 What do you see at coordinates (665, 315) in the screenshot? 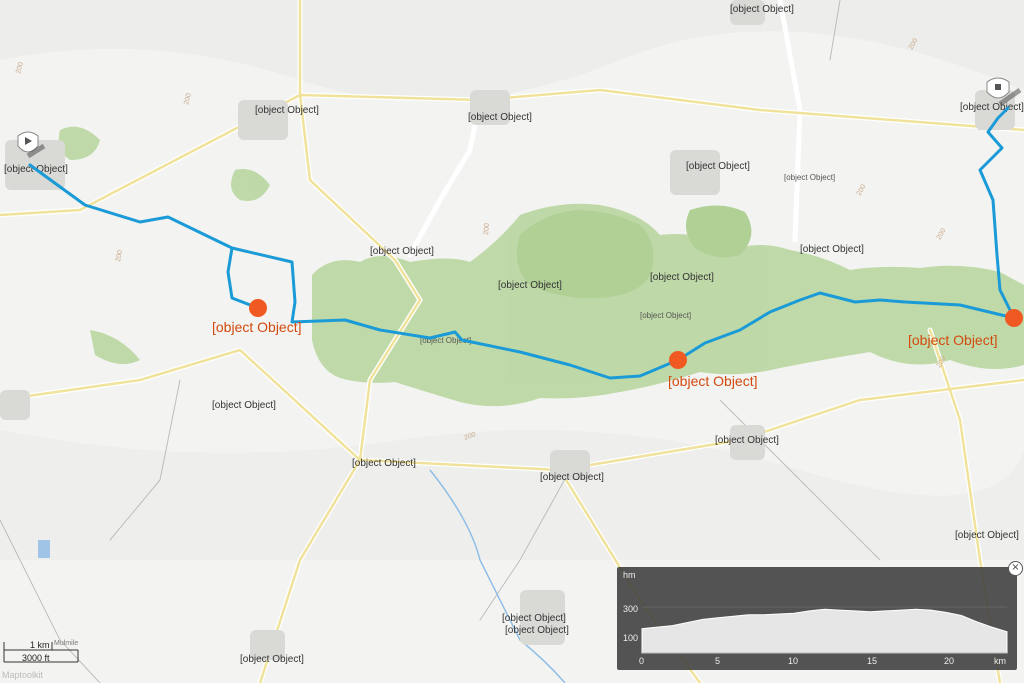
I see `place-huy: [object Object]` at bounding box center [665, 315].